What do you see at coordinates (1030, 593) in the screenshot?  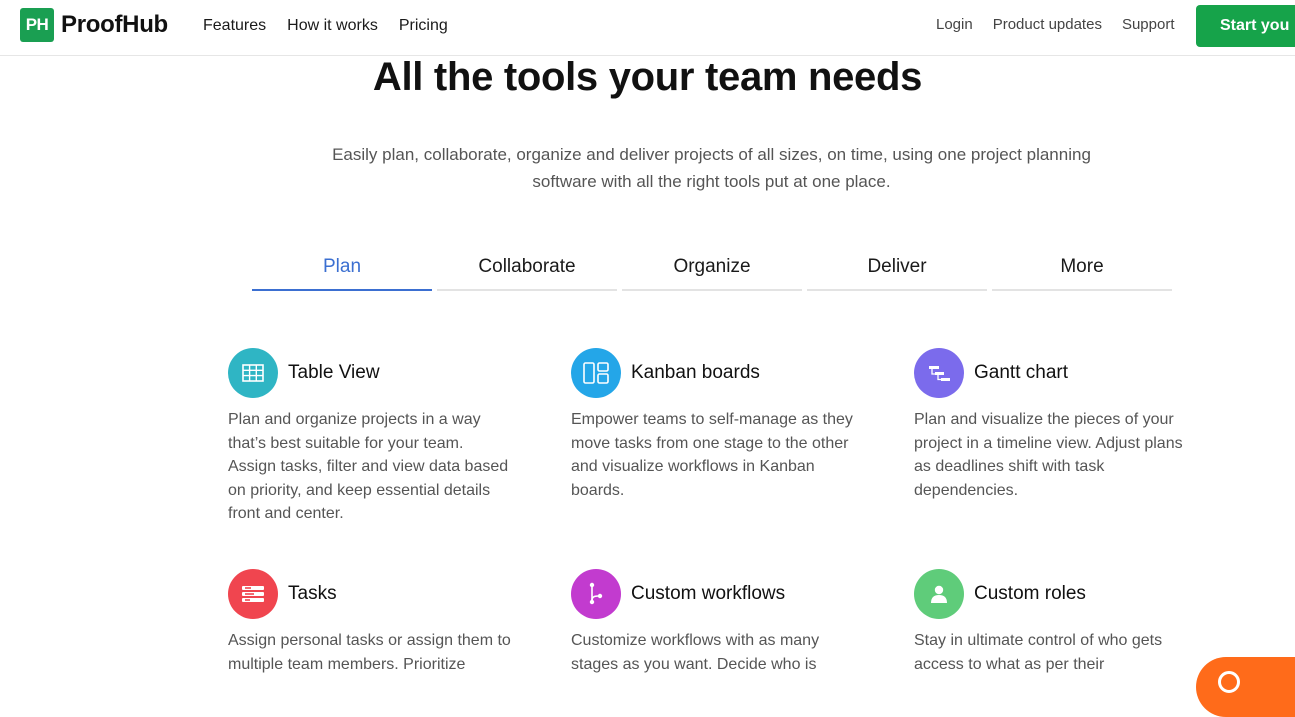 I see `feature-title: Custom roles` at bounding box center [1030, 593].